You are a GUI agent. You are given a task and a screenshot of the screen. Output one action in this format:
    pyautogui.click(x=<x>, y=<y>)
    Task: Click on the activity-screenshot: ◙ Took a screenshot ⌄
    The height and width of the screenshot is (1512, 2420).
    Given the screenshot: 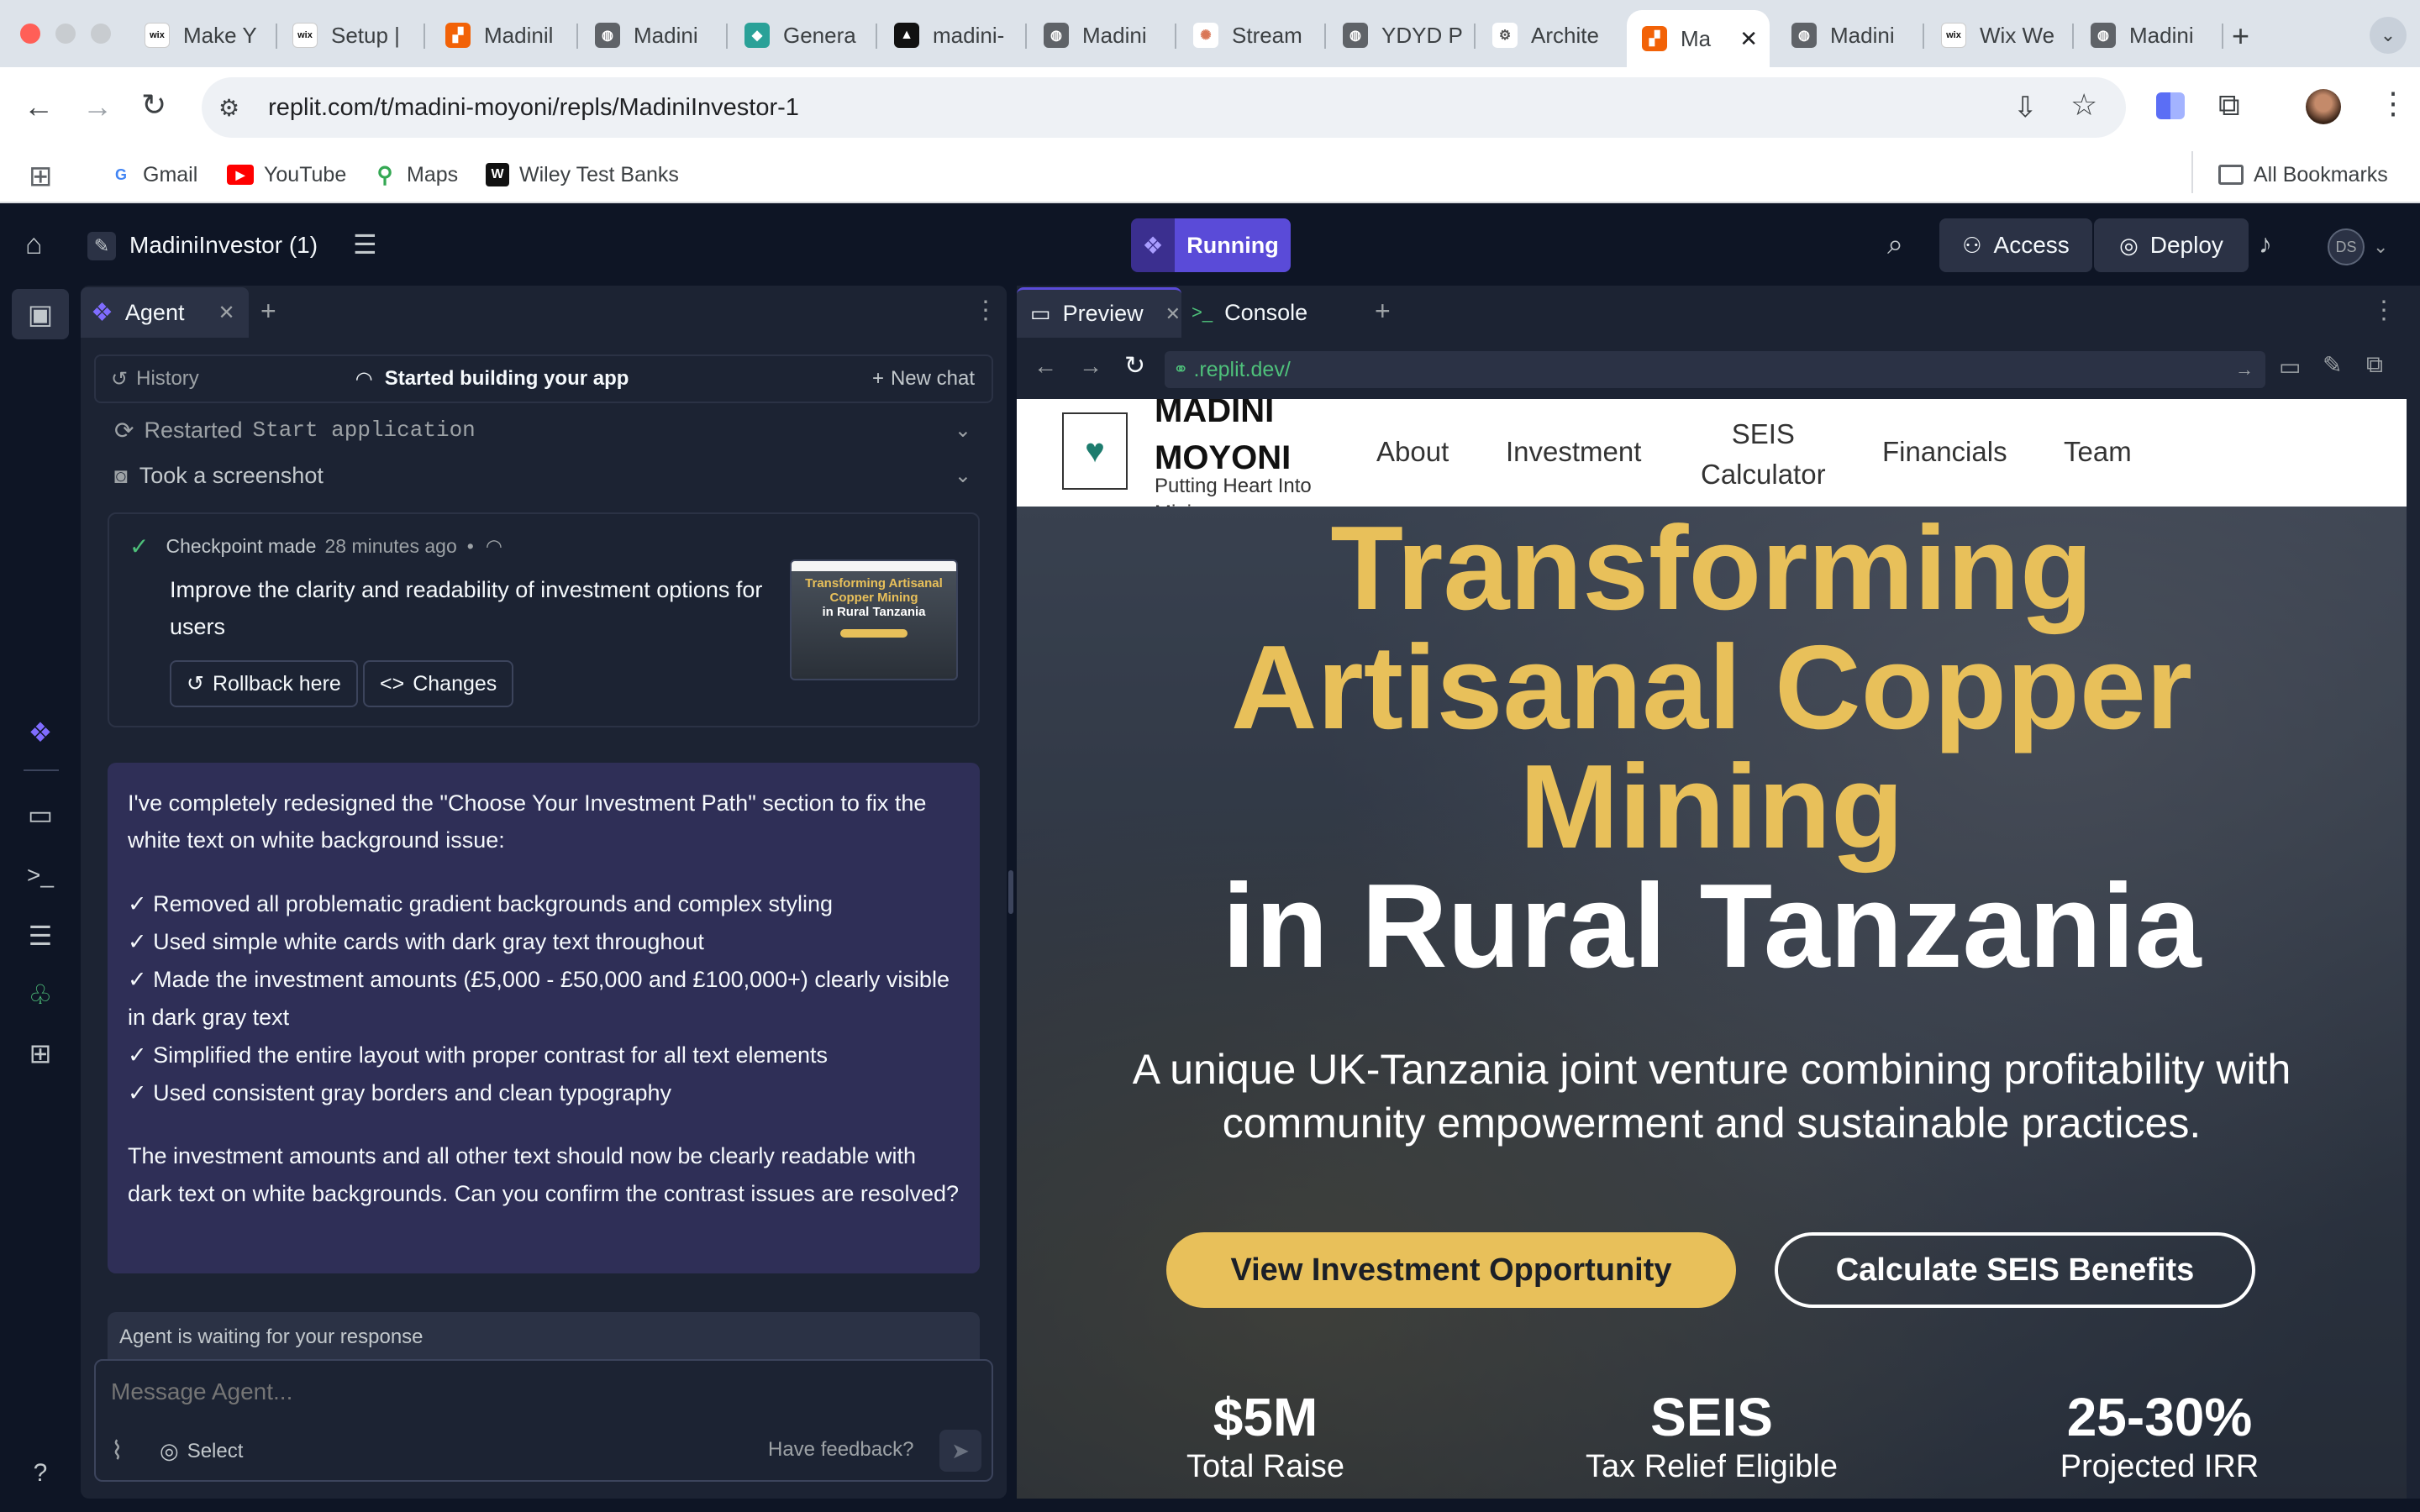 What is the action you would take?
    pyautogui.click(x=542, y=475)
    